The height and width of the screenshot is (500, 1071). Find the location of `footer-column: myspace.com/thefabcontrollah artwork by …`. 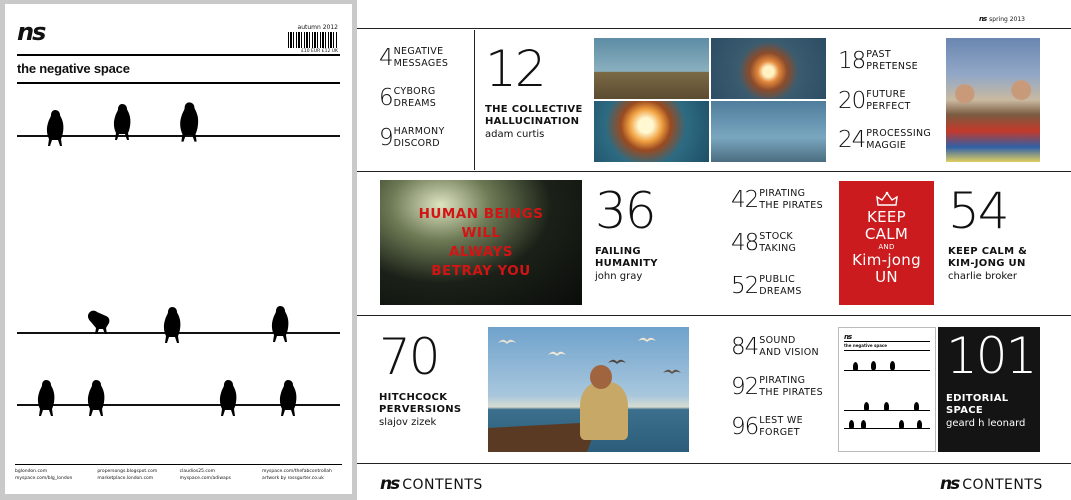

footer-column: myspace.com/thefabcontrollah artwork by … is located at coordinates (302, 475).